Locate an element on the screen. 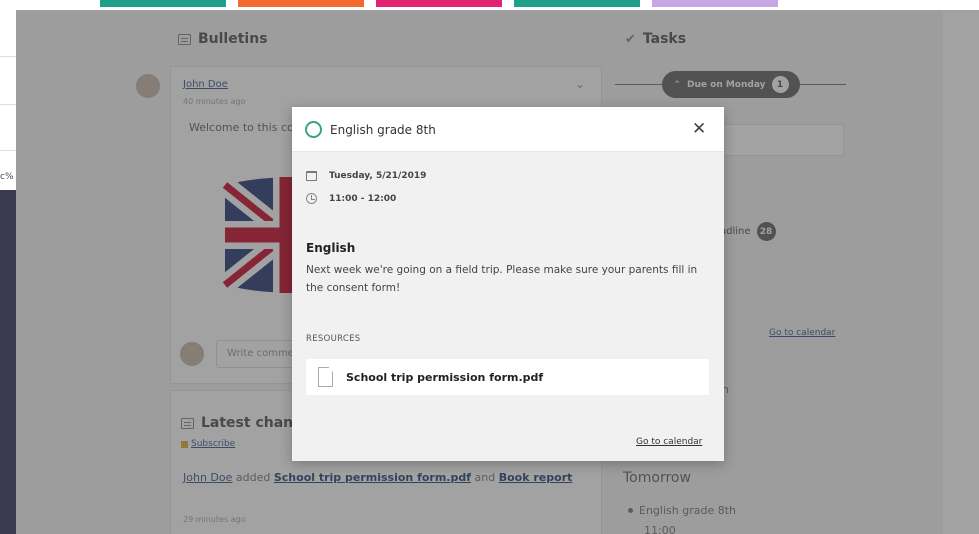 The height and width of the screenshot is (534, 979). clock-icon is located at coordinates (311, 198).